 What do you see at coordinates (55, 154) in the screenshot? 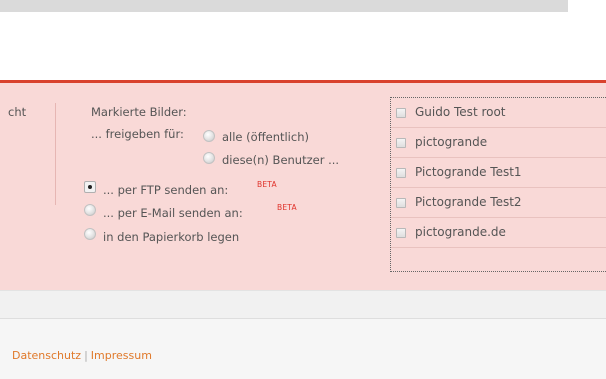
I see `column-divider` at bounding box center [55, 154].